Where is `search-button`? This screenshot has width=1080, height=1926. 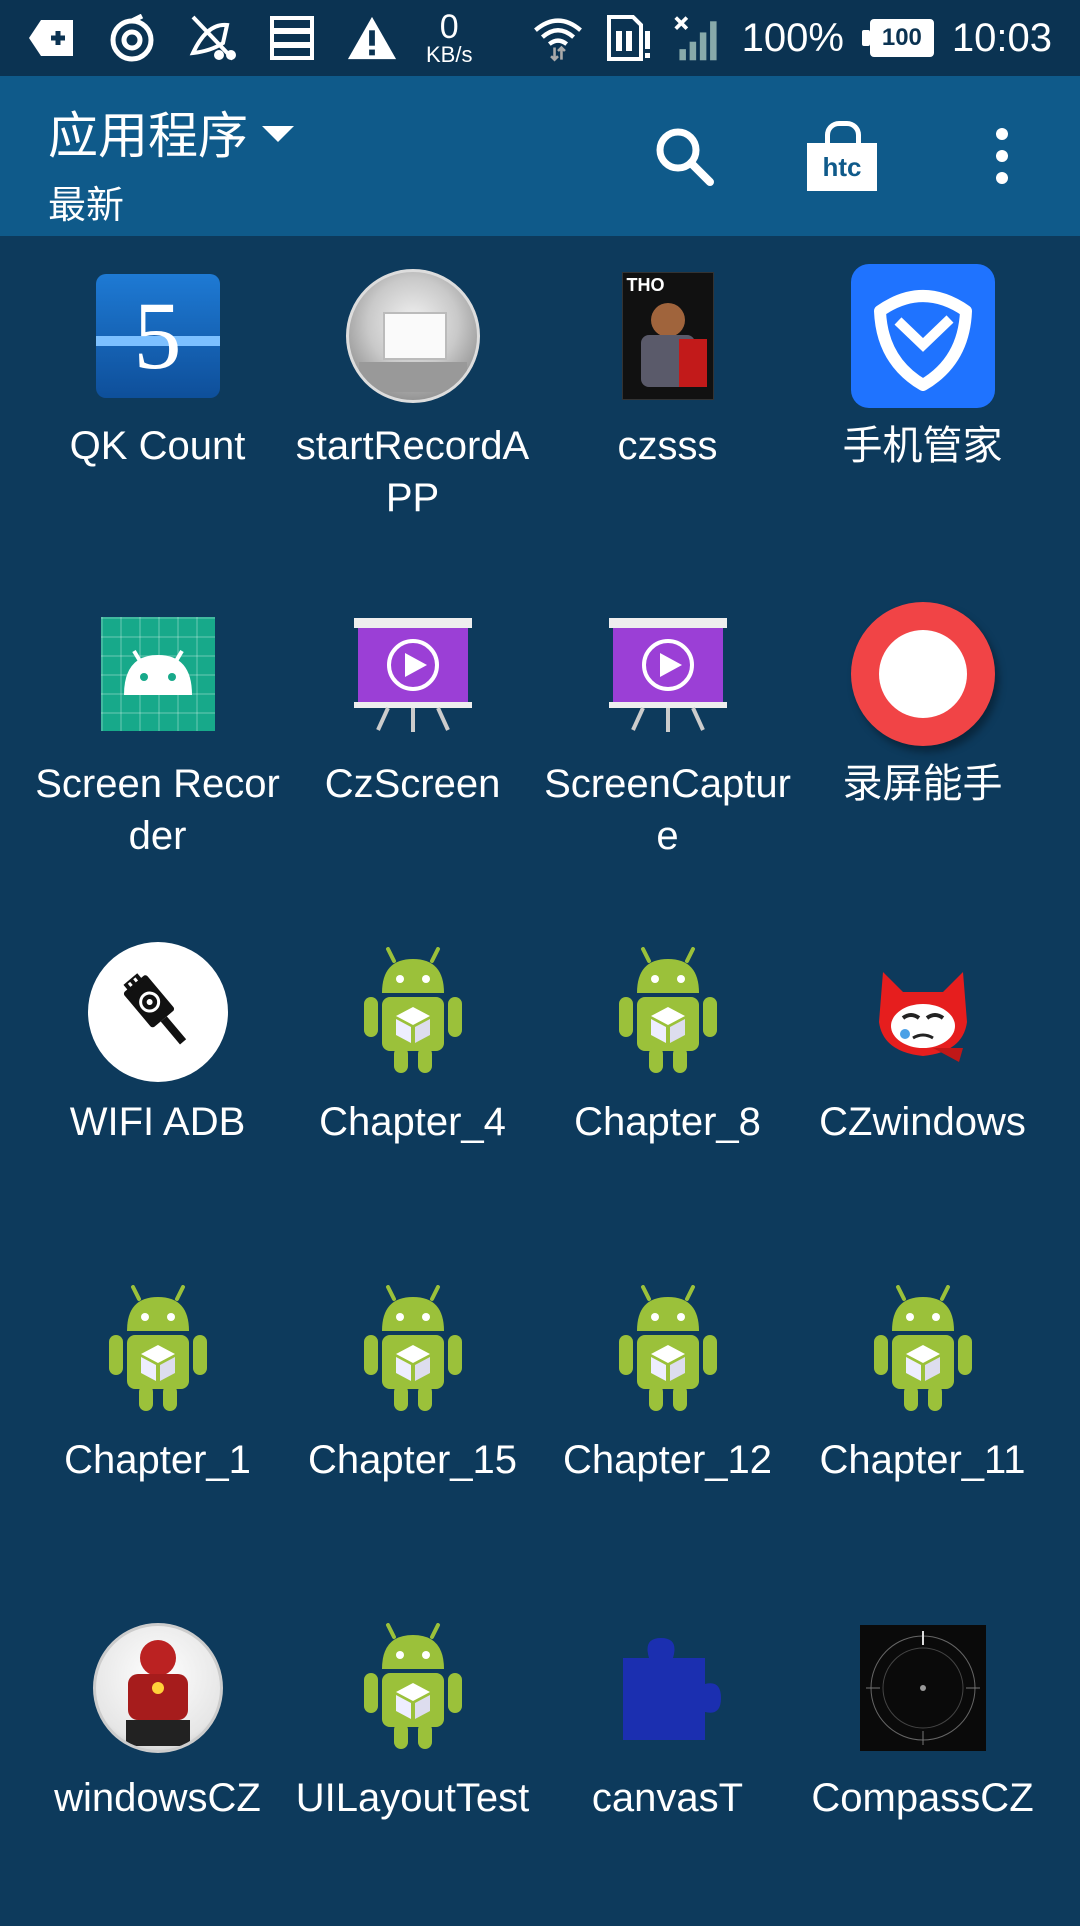 search-button is located at coordinates (684, 156).